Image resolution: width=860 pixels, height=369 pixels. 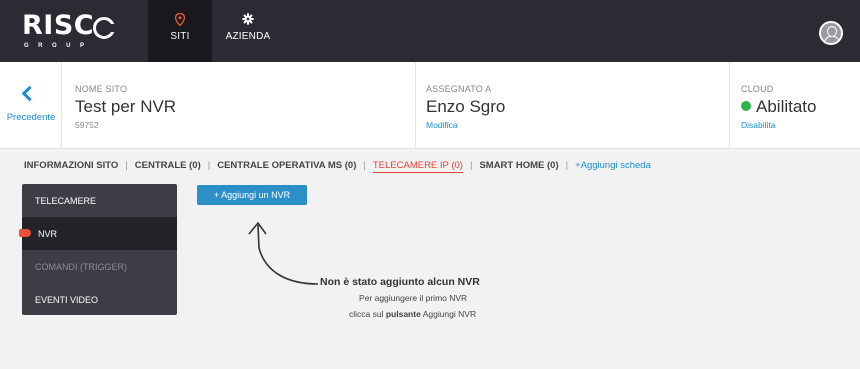 I want to click on site-name-label: NOME SITO, so click(x=101, y=89).